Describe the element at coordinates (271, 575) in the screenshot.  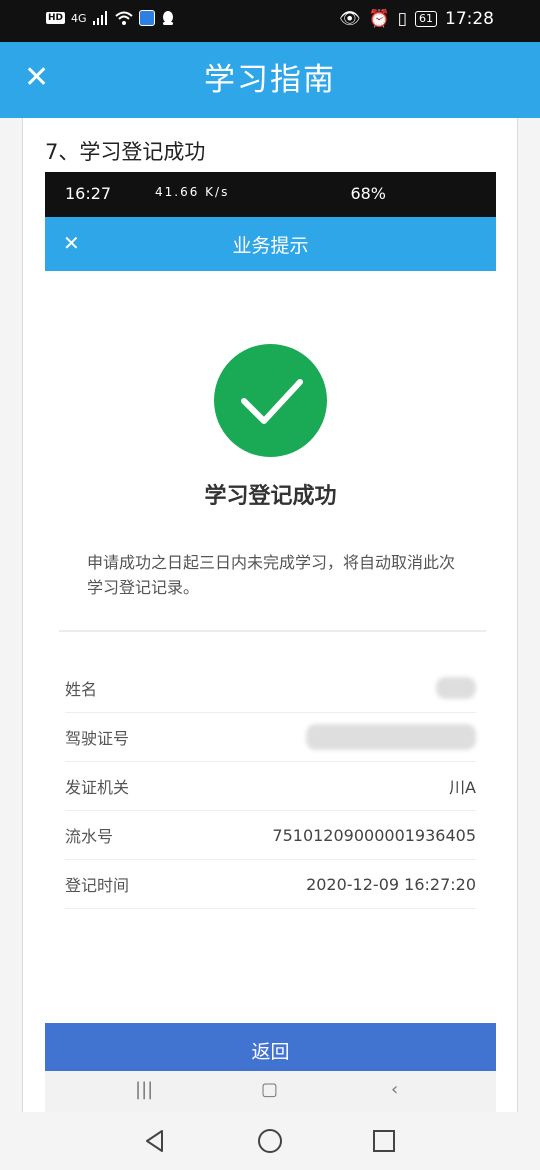
I see `notice-text: 申请成功之日起三日内未完成学习，将自动取消此次学习登记记录。` at that location.